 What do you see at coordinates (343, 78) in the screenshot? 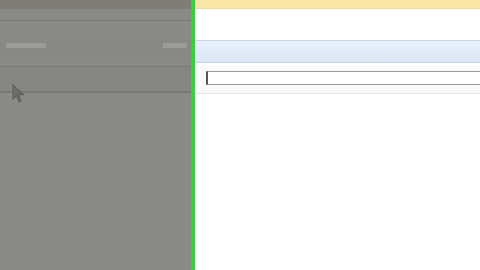
I see `text-input` at bounding box center [343, 78].